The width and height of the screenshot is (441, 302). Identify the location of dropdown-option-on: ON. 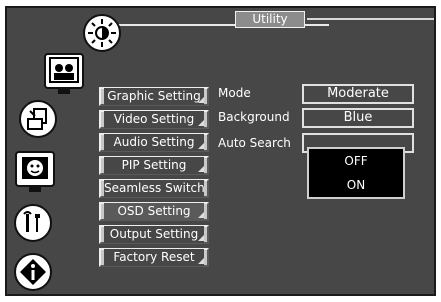
(356, 185).